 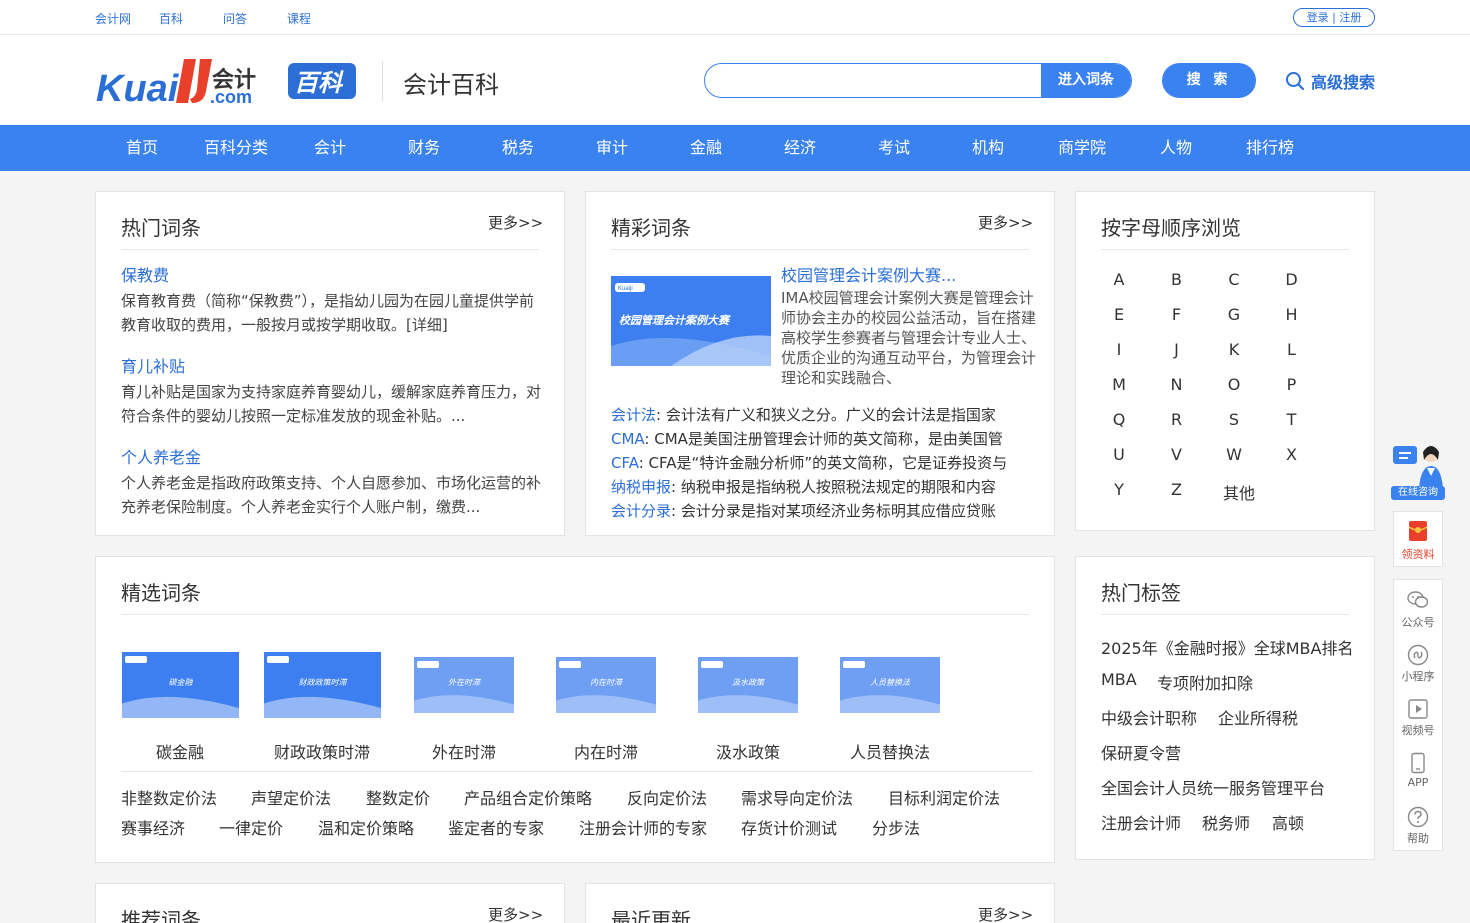 I want to click on letter-link: F, so click(x=1177, y=314).